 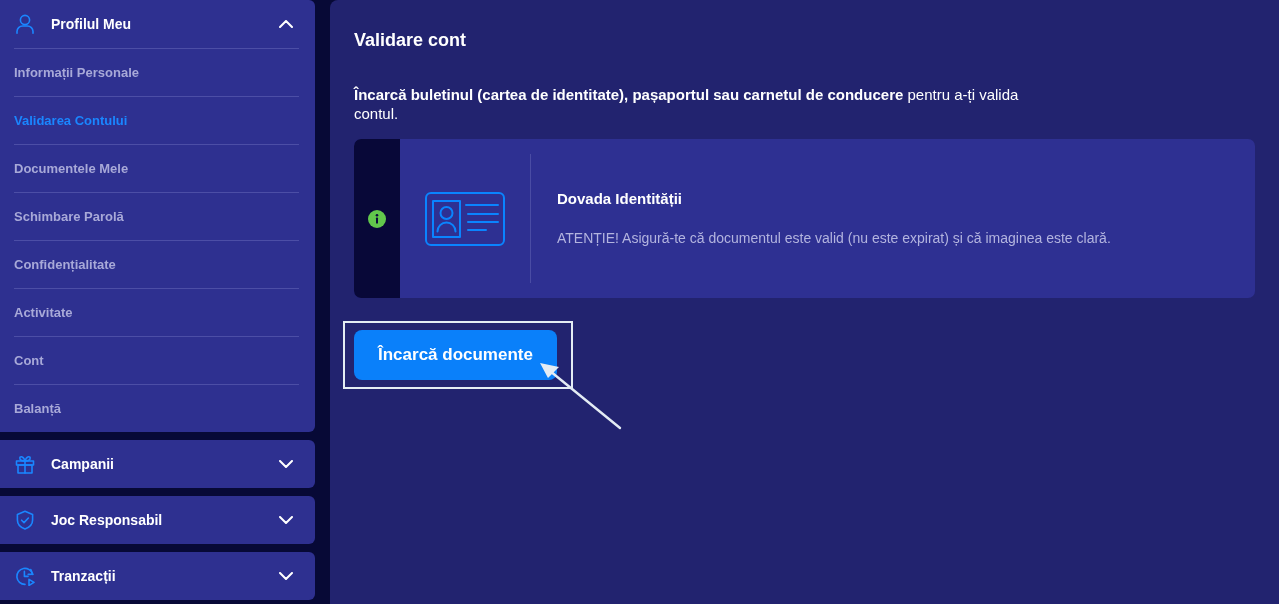 What do you see at coordinates (156, 360) in the screenshot?
I see `sidebar-item: Cont` at bounding box center [156, 360].